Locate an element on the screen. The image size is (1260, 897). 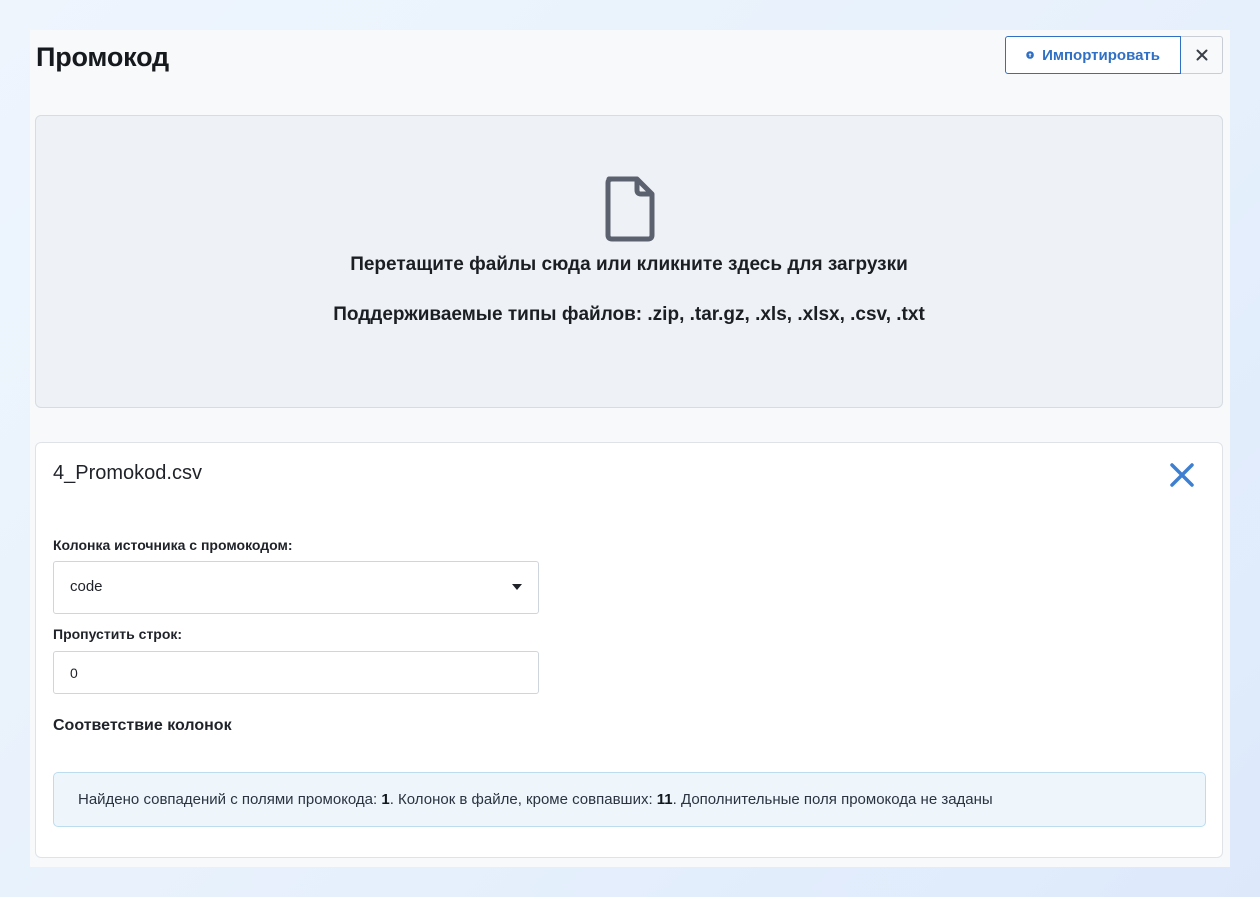
page-title: Промокод is located at coordinates (102, 57).